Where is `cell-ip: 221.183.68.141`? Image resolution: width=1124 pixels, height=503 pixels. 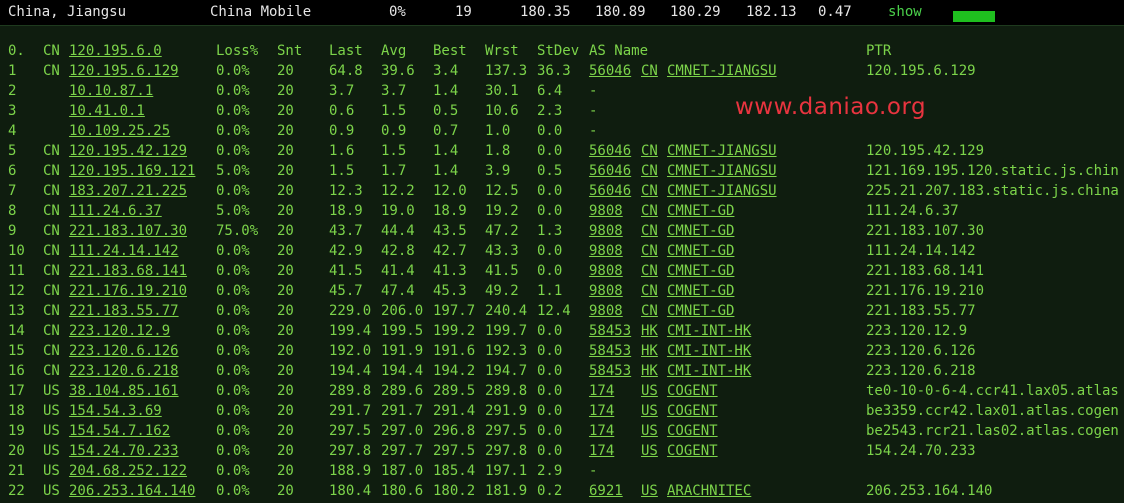
cell-ip: 221.183.68.141 is located at coordinates (128, 271).